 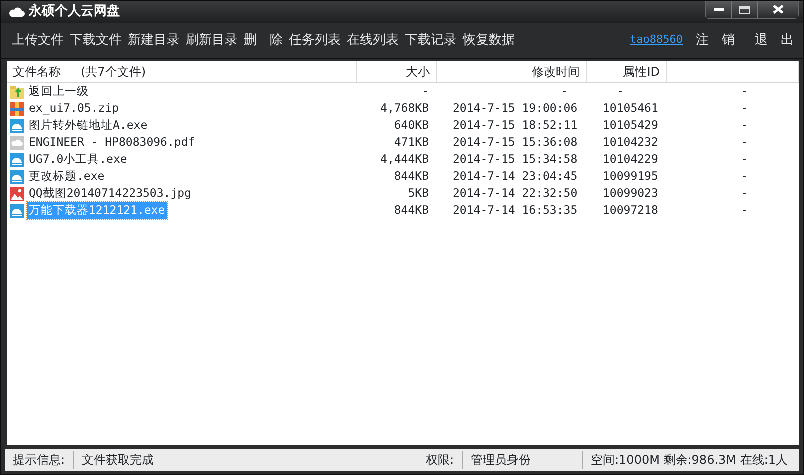 What do you see at coordinates (440, 460) in the screenshot?
I see `status-label: 权限:` at bounding box center [440, 460].